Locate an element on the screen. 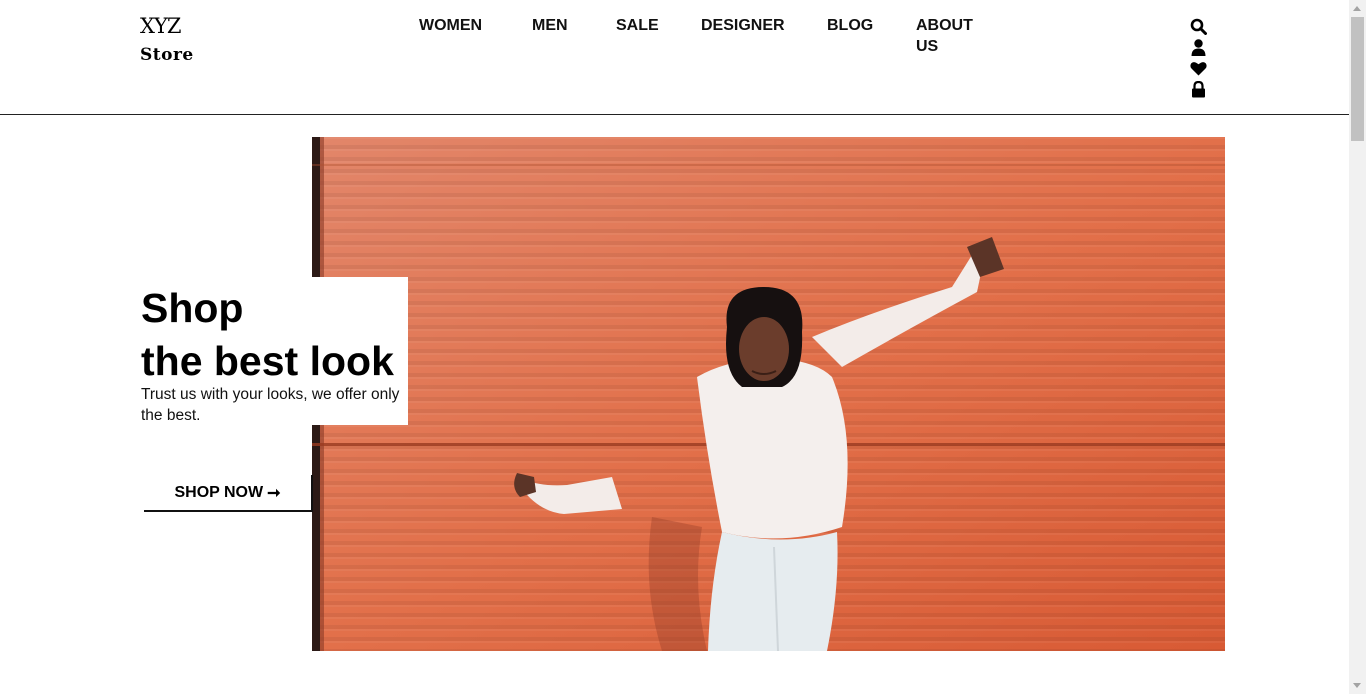 The height and width of the screenshot is (694, 1366). vertical-scrollbar is located at coordinates (1357, 347).